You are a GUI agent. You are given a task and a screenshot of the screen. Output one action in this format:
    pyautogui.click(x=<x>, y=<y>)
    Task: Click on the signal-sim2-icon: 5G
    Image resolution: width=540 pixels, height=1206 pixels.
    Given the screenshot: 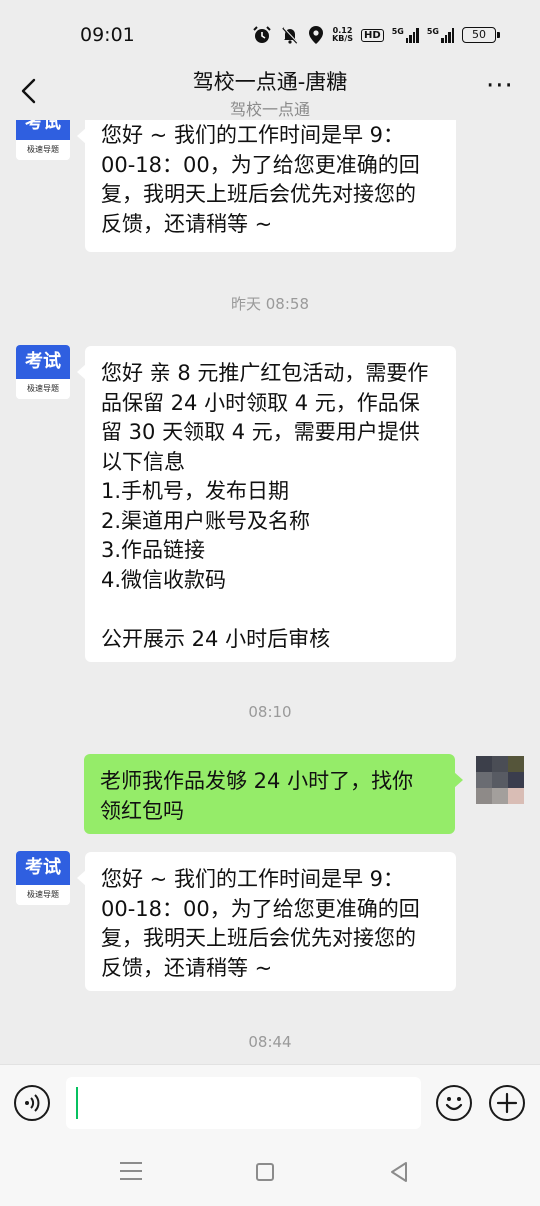 What is the action you would take?
    pyautogui.click(x=440, y=35)
    